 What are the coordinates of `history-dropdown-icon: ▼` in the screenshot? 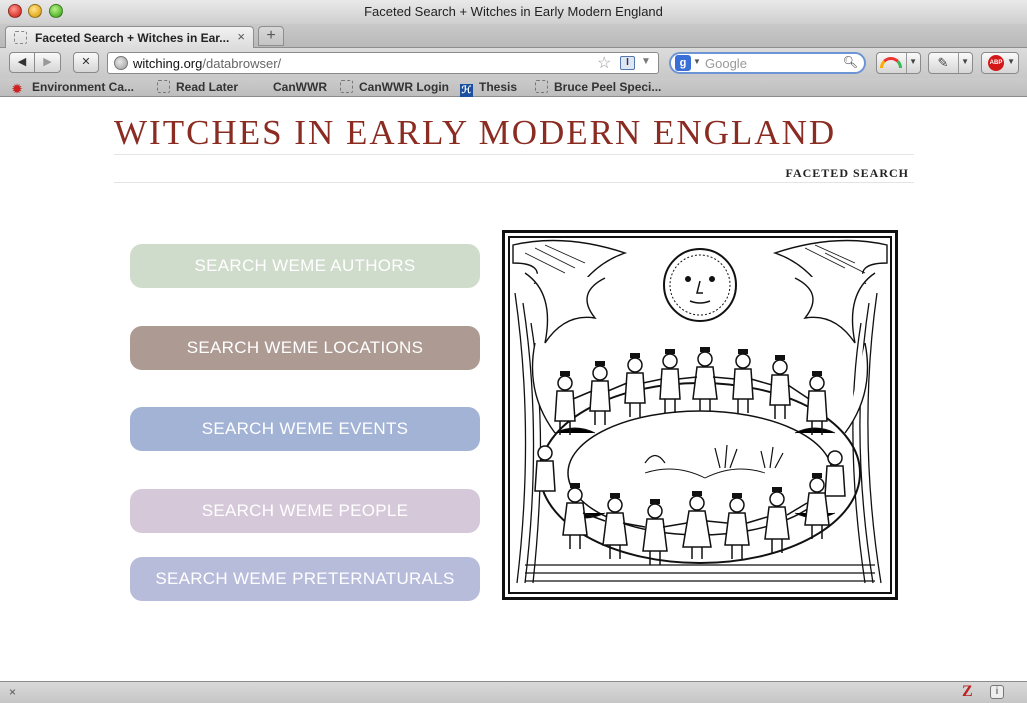 It's located at (646, 61).